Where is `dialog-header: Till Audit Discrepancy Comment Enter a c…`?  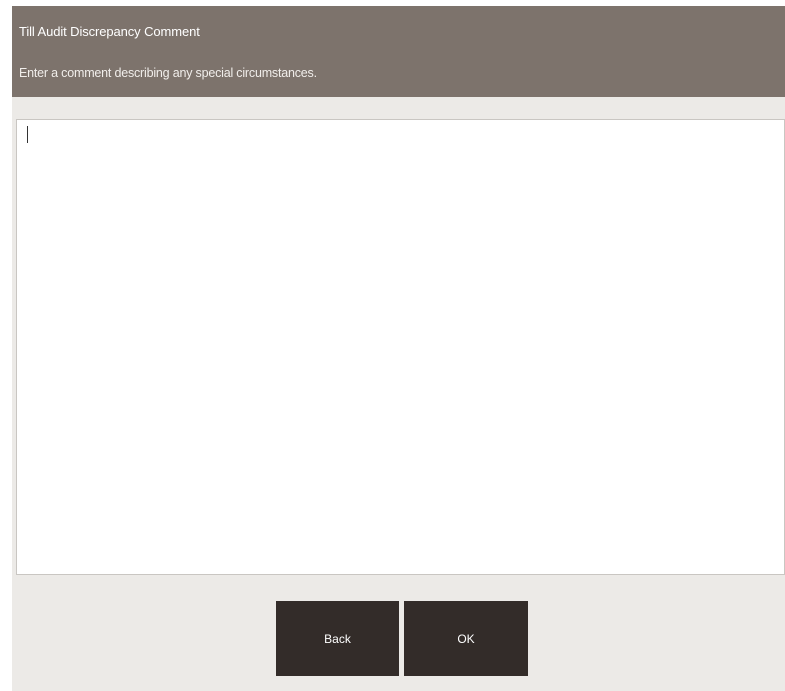 dialog-header: Till Audit Discrepancy Comment Enter a c… is located at coordinates (398, 51).